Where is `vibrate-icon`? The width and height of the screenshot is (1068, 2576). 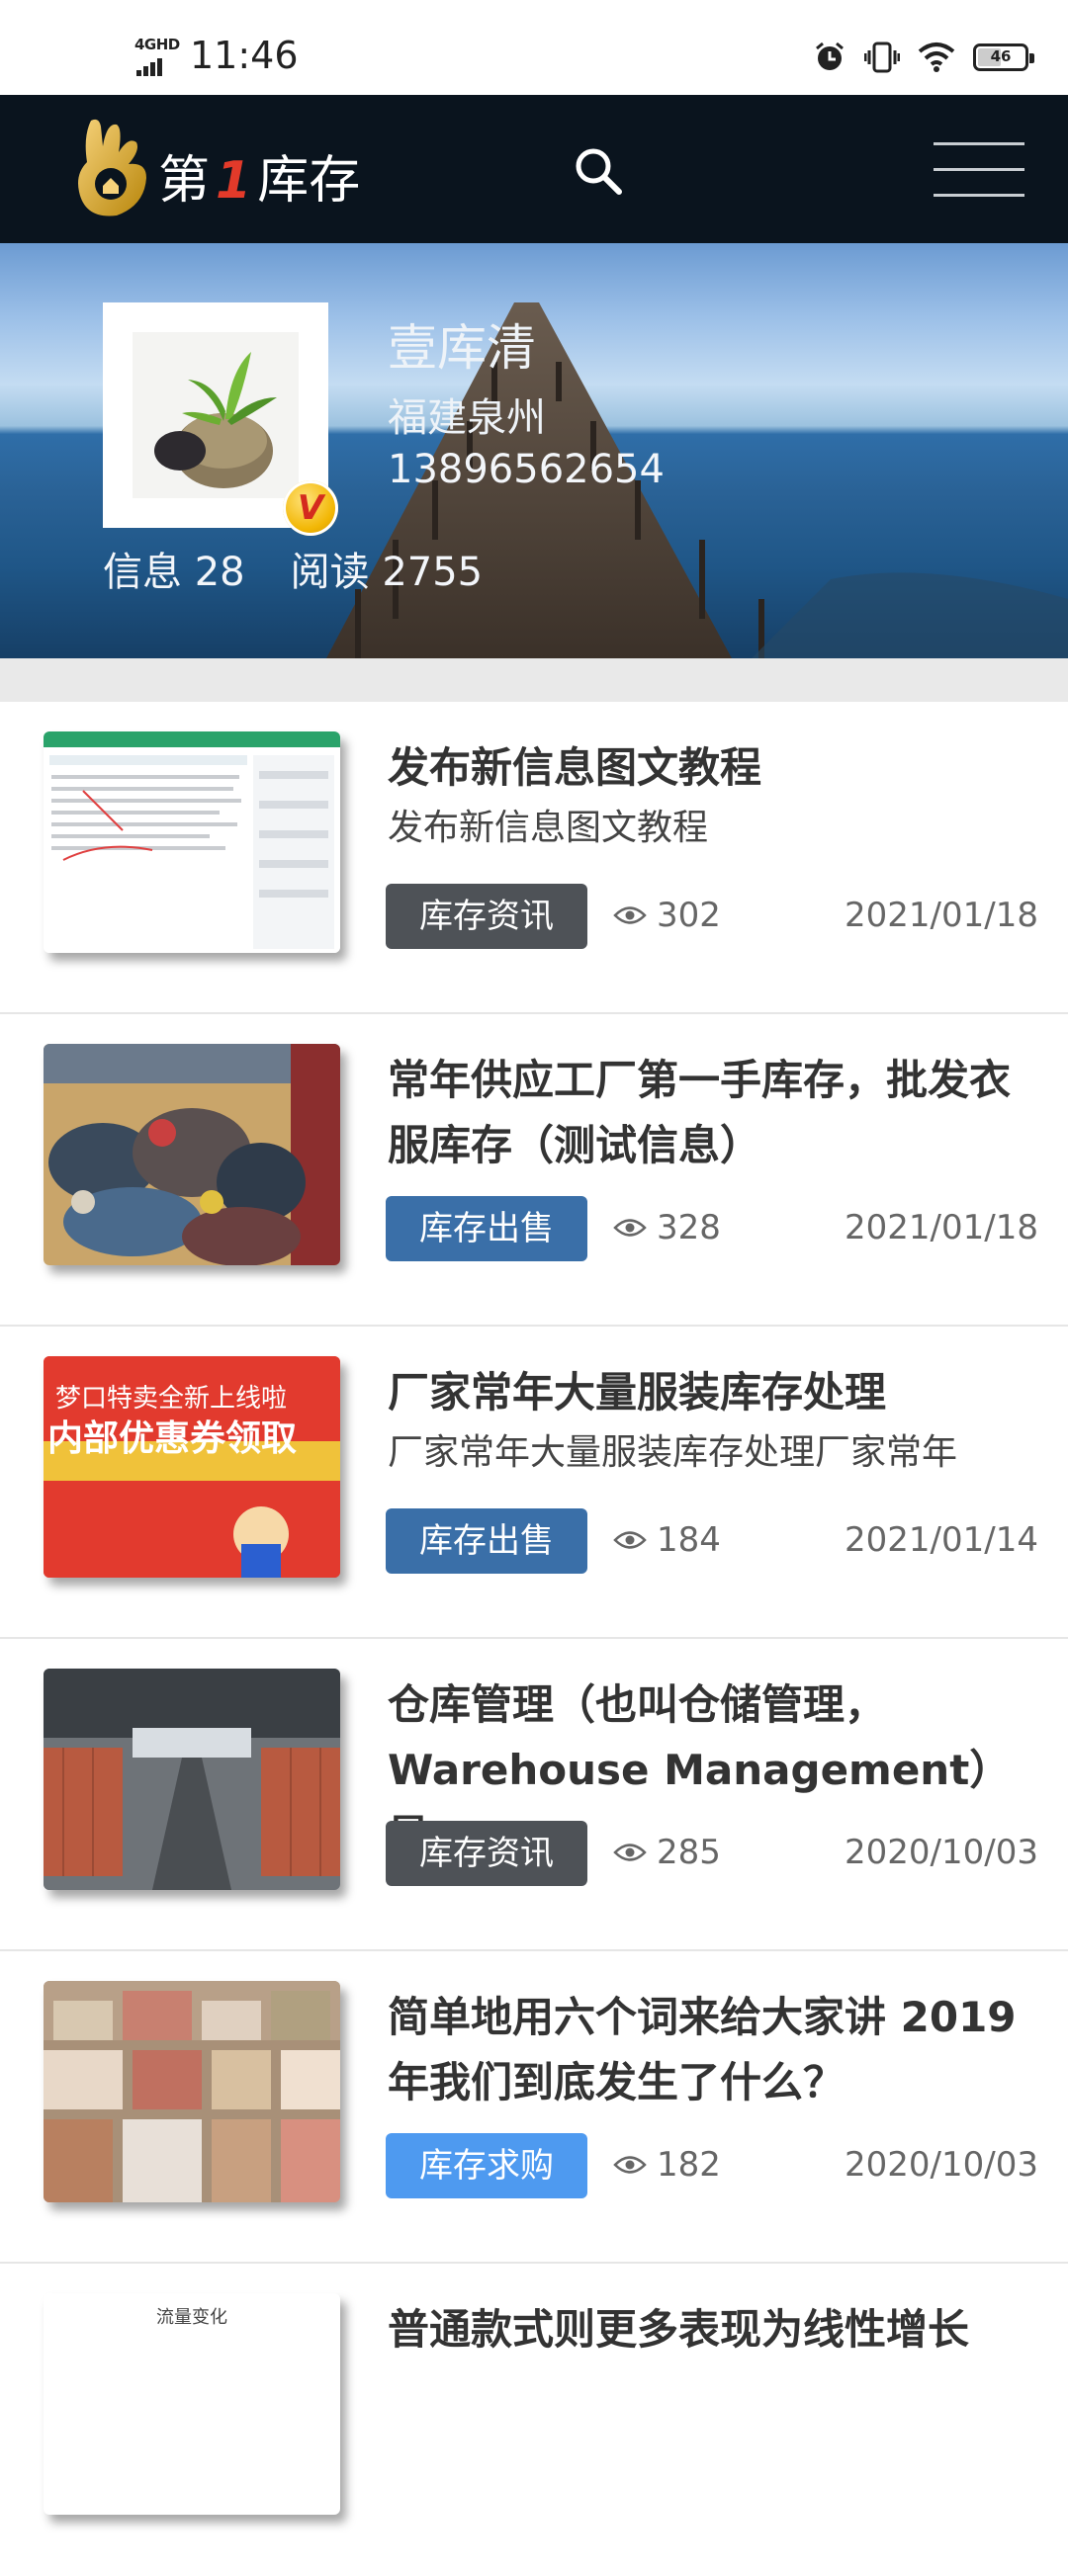 vibrate-icon is located at coordinates (882, 57).